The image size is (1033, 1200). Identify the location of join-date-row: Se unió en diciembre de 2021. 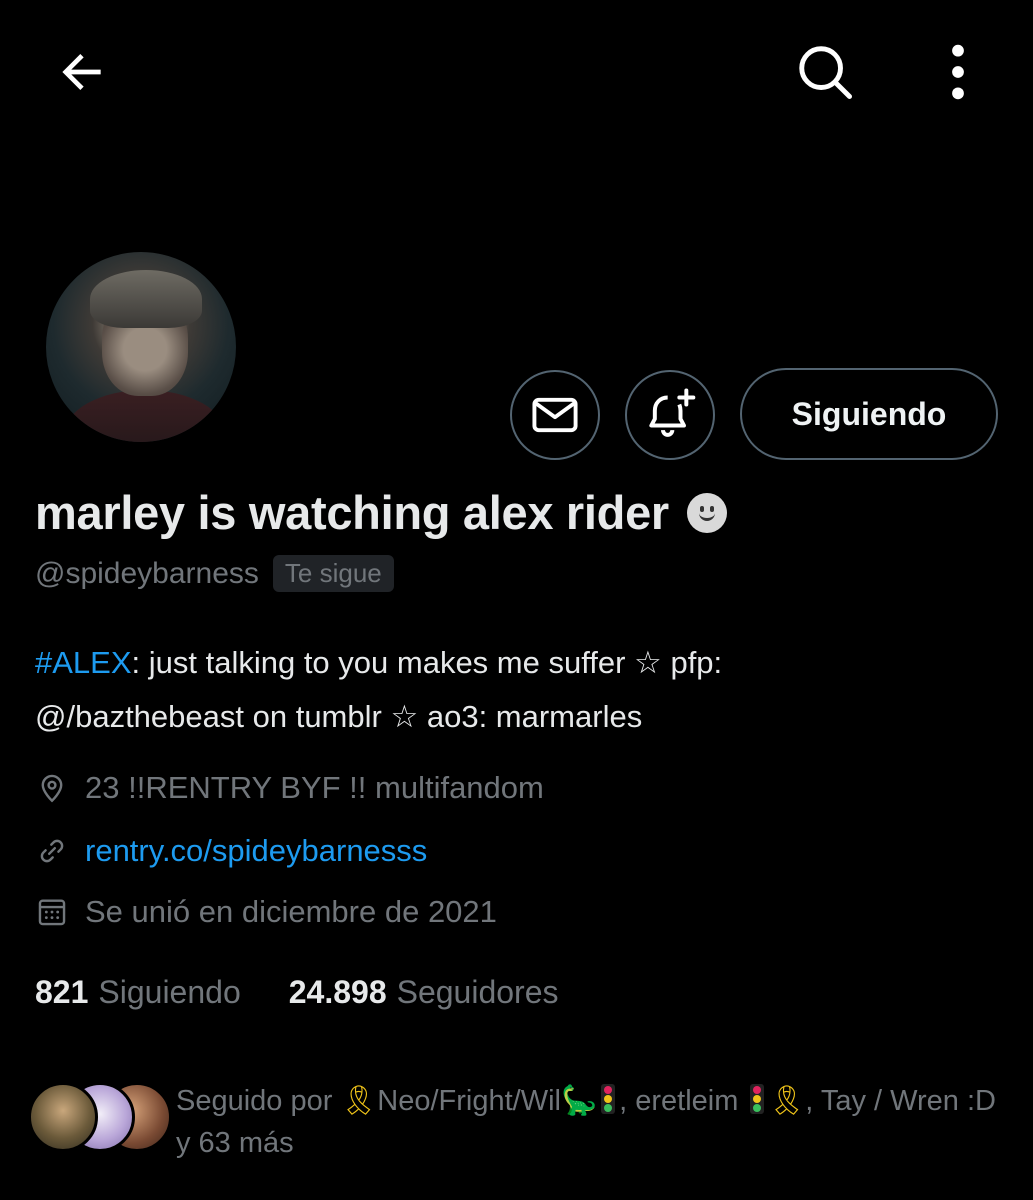
(266, 912).